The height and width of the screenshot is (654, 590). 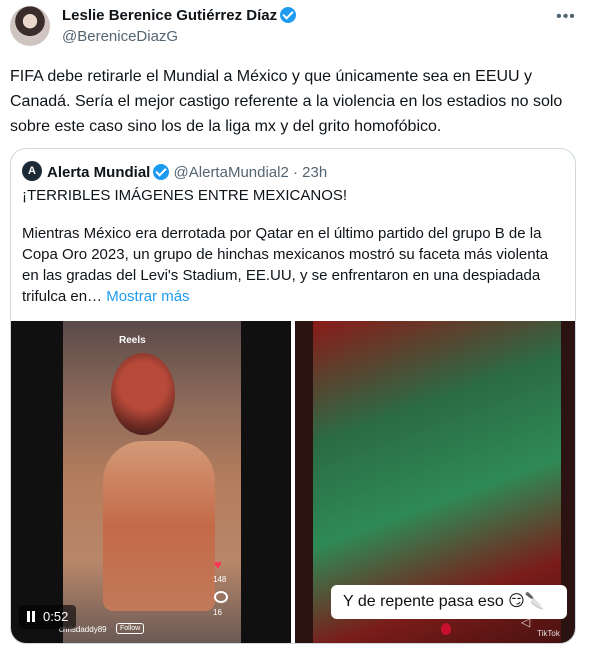 What do you see at coordinates (30, 26) in the screenshot?
I see `author-avatar` at bounding box center [30, 26].